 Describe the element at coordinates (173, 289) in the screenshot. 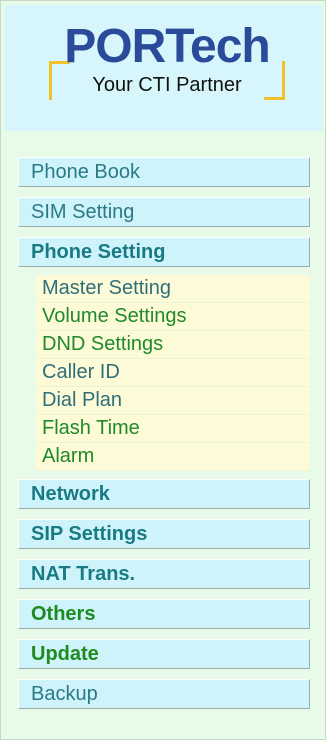

I see `submenu-master-setting: Master Setting` at that location.